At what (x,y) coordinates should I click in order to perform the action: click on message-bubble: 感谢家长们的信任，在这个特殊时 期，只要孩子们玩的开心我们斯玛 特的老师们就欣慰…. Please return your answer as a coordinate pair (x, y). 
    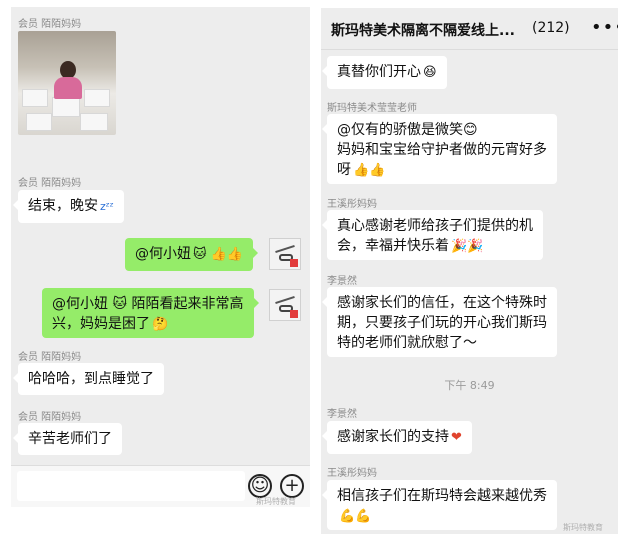
    Looking at the image, I should click on (439, 322).